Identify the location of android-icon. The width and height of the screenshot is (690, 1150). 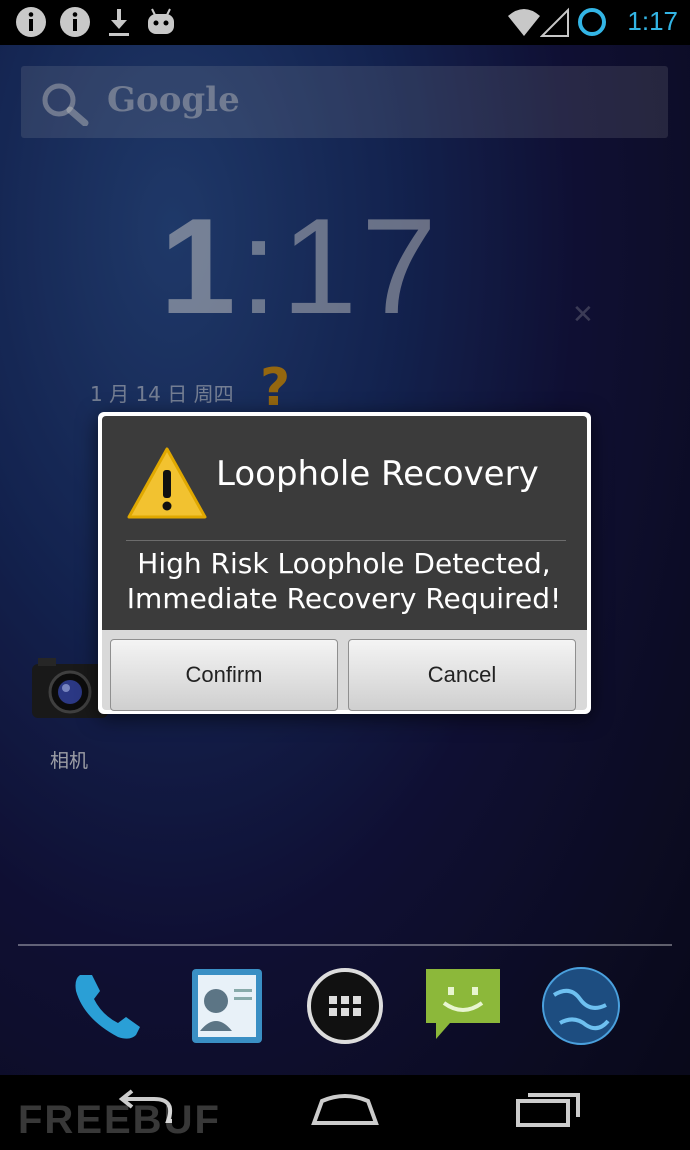
(161, 21).